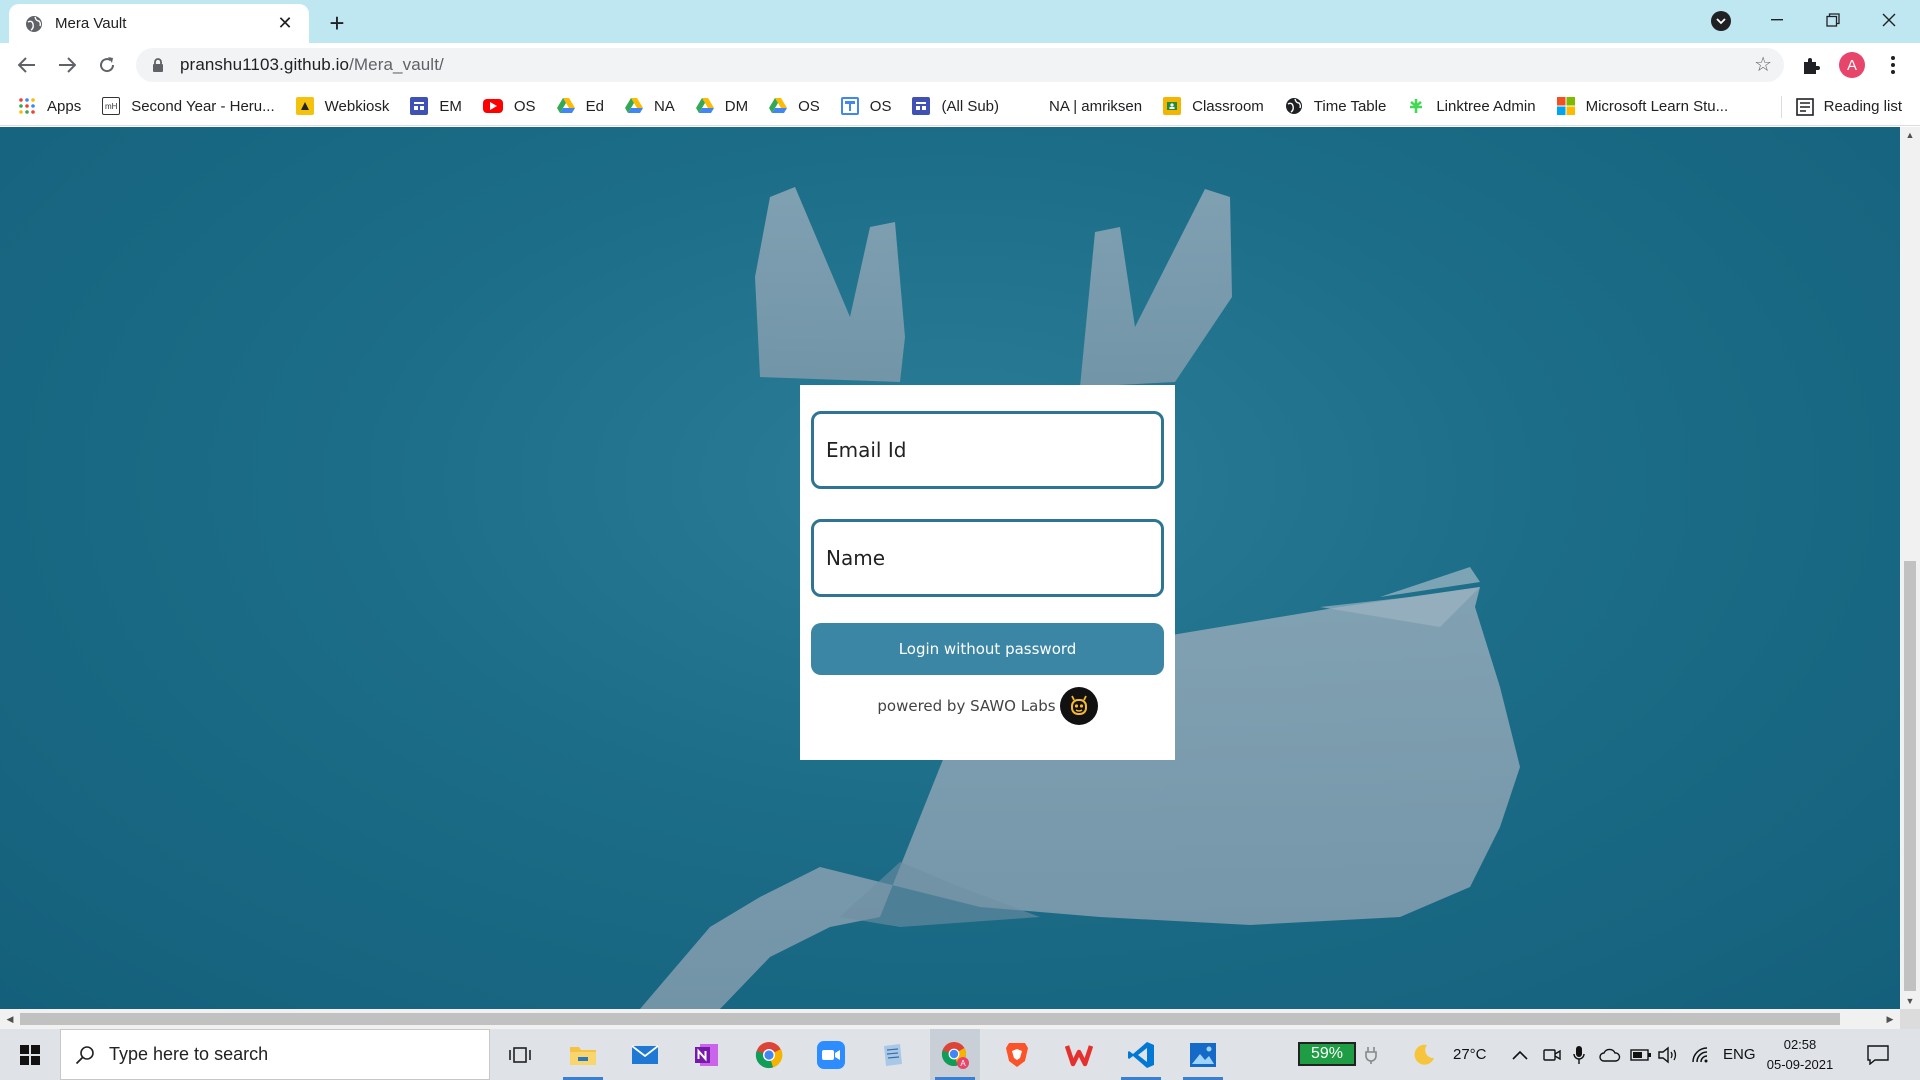 The image size is (1920, 1080). What do you see at coordinates (645, 1054) in the screenshot?
I see `mail-icon` at bounding box center [645, 1054].